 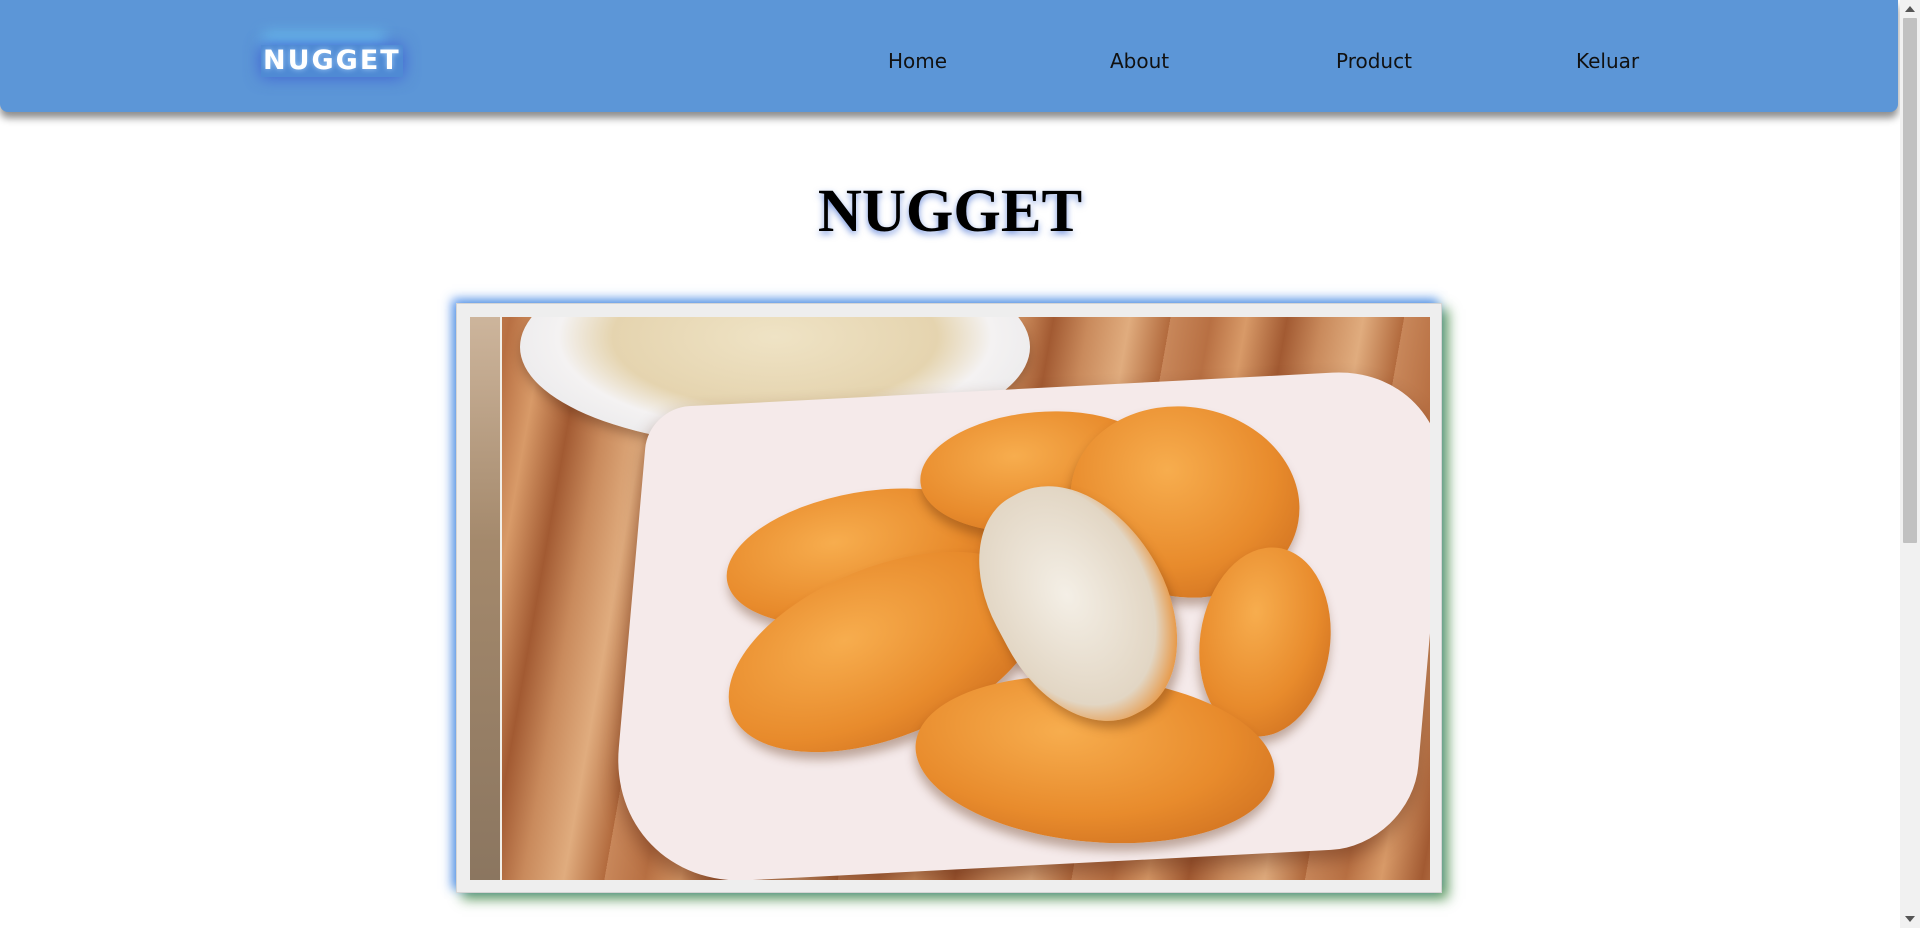 I want to click on scroll-down-arrow-icon, so click(x=1910, y=919).